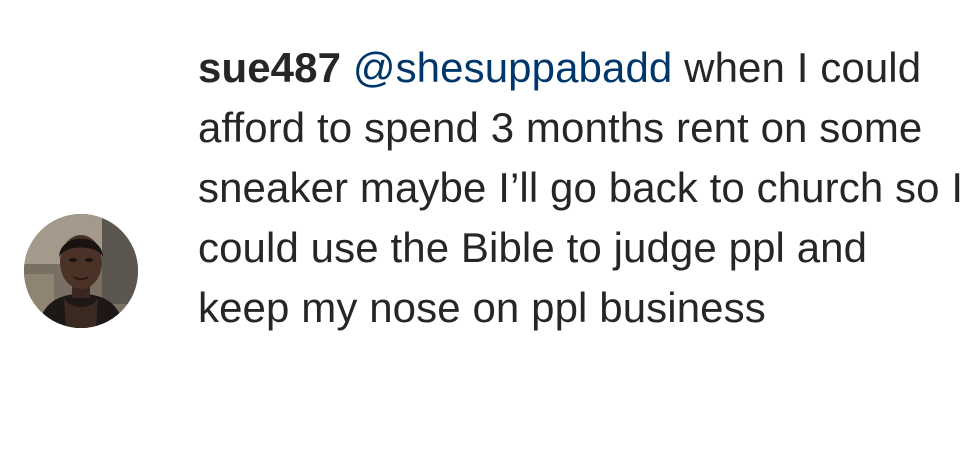  Describe the element at coordinates (269, 67) in the screenshot. I see `comment-username: sue487` at that location.